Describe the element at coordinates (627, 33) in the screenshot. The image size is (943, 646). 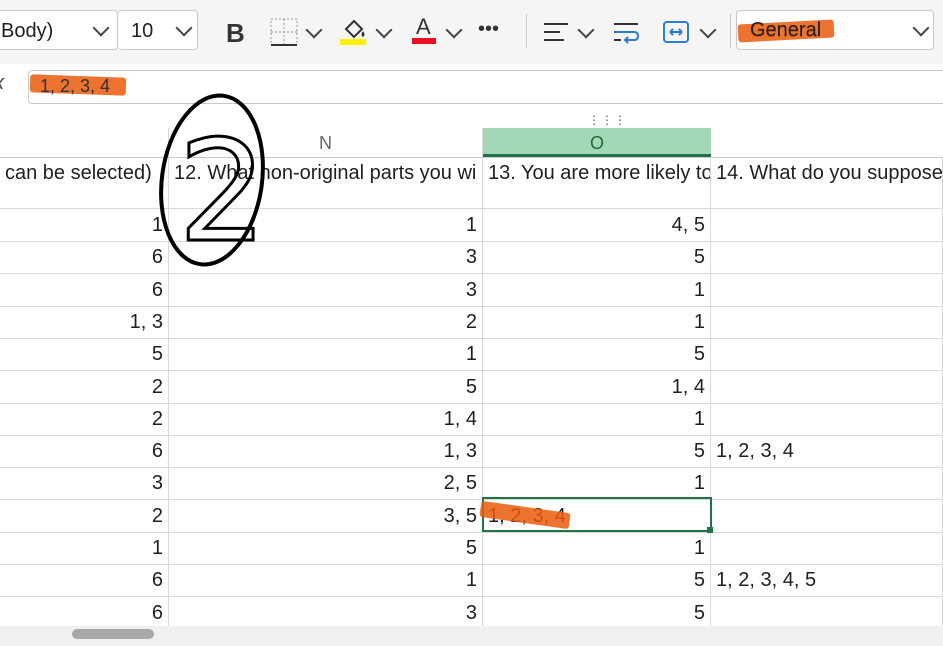
I see `wrap-text-icon` at that location.